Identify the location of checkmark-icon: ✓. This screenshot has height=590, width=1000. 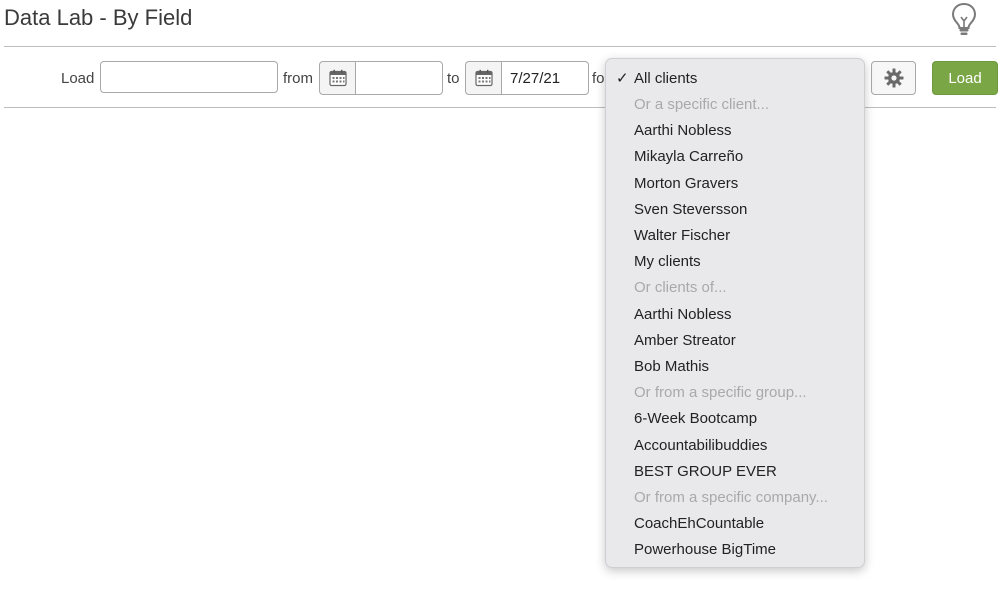
(622, 78).